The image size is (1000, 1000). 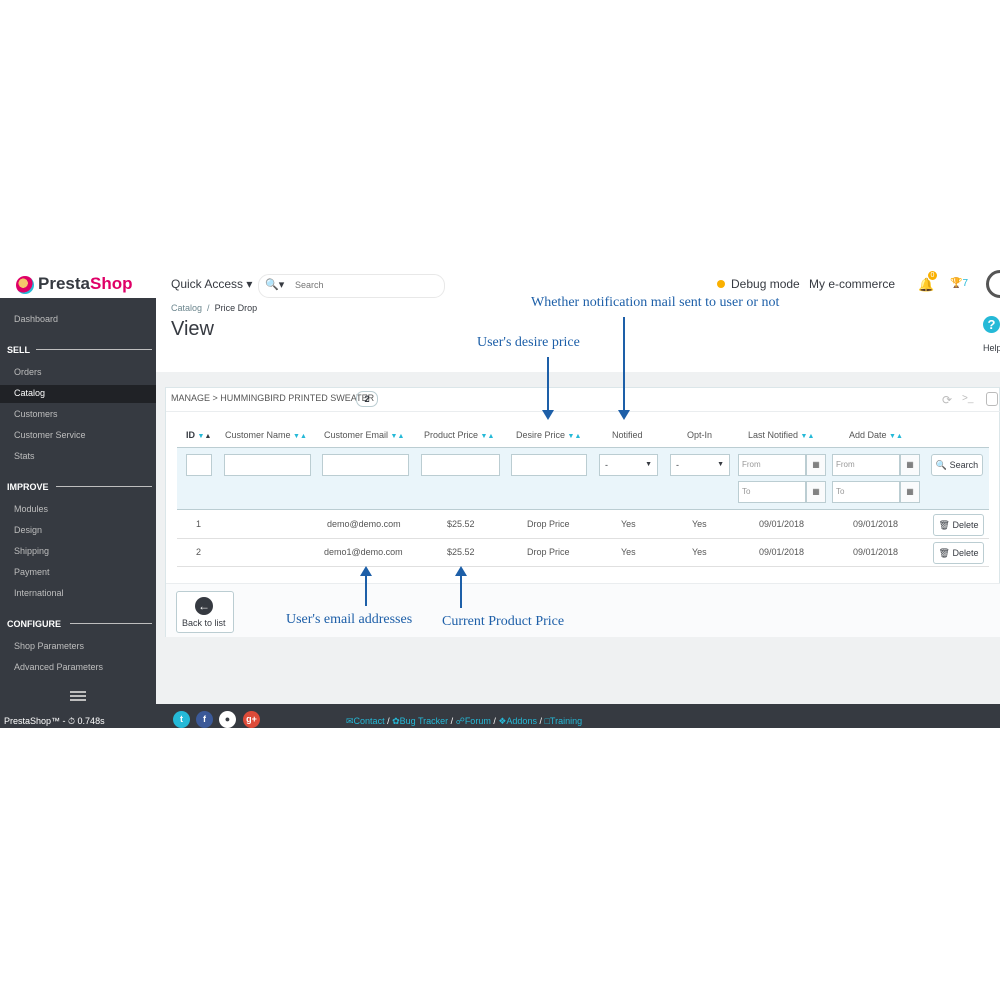 I want to click on sidebar-item-international: International, so click(x=39, y=593).